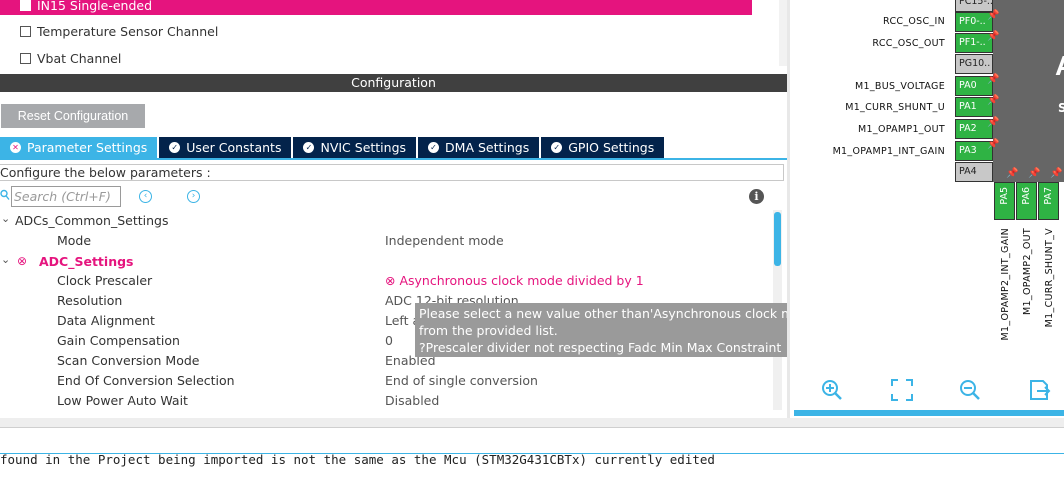 The width and height of the screenshot is (1064, 497). What do you see at coordinates (902, 390) in the screenshot?
I see `fit-to-screen-icon` at bounding box center [902, 390].